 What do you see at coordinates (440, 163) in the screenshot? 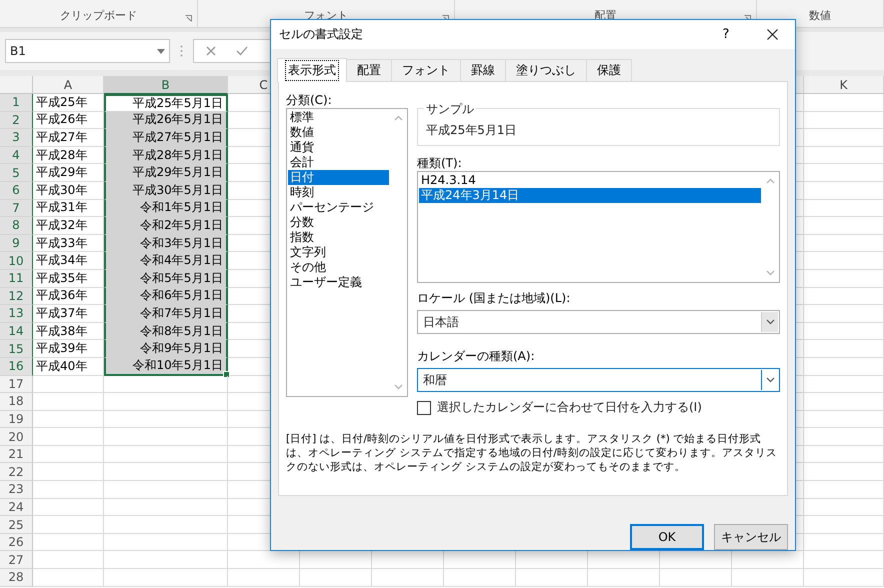
I see `type-label: 種類(T):` at bounding box center [440, 163].